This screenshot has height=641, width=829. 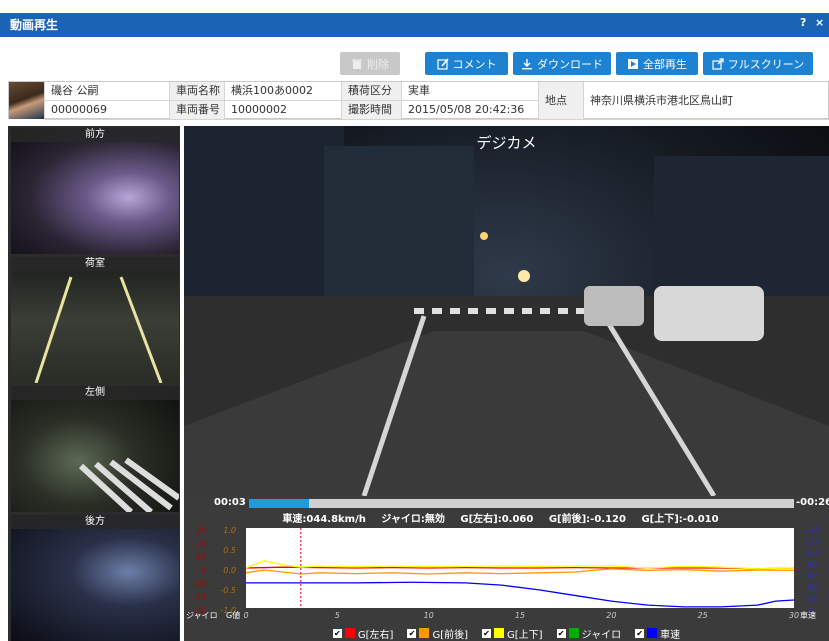 What do you see at coordinates (706, 101) in the screenshot?
I see `place-value: 神奈川県横浜市港北区鳥山町` at bounding box center [706, 101].